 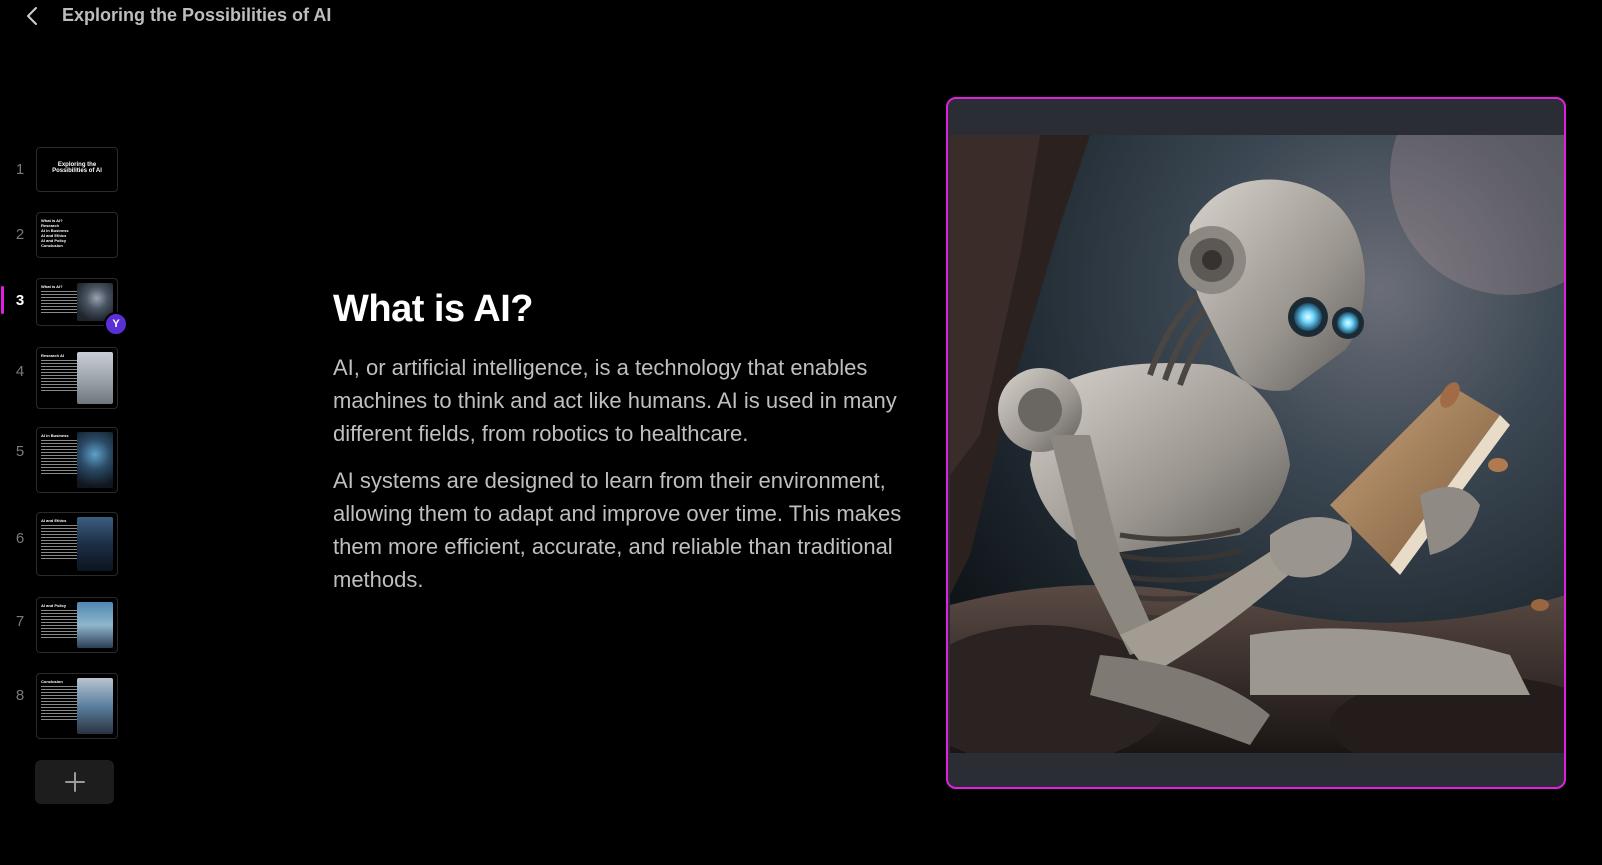 I want to click on thumbnail-title: AI and Ethics, so click(x=54, y=520).